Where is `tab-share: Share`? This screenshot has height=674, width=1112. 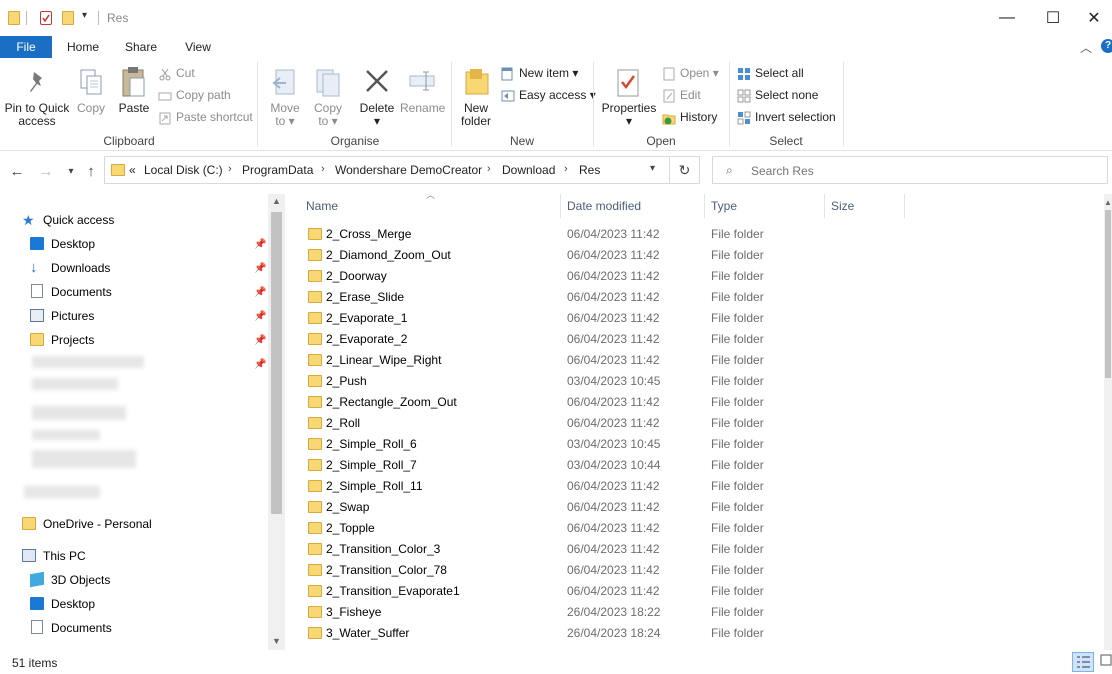
tab-share: Share is located at coordinates (141, 47).